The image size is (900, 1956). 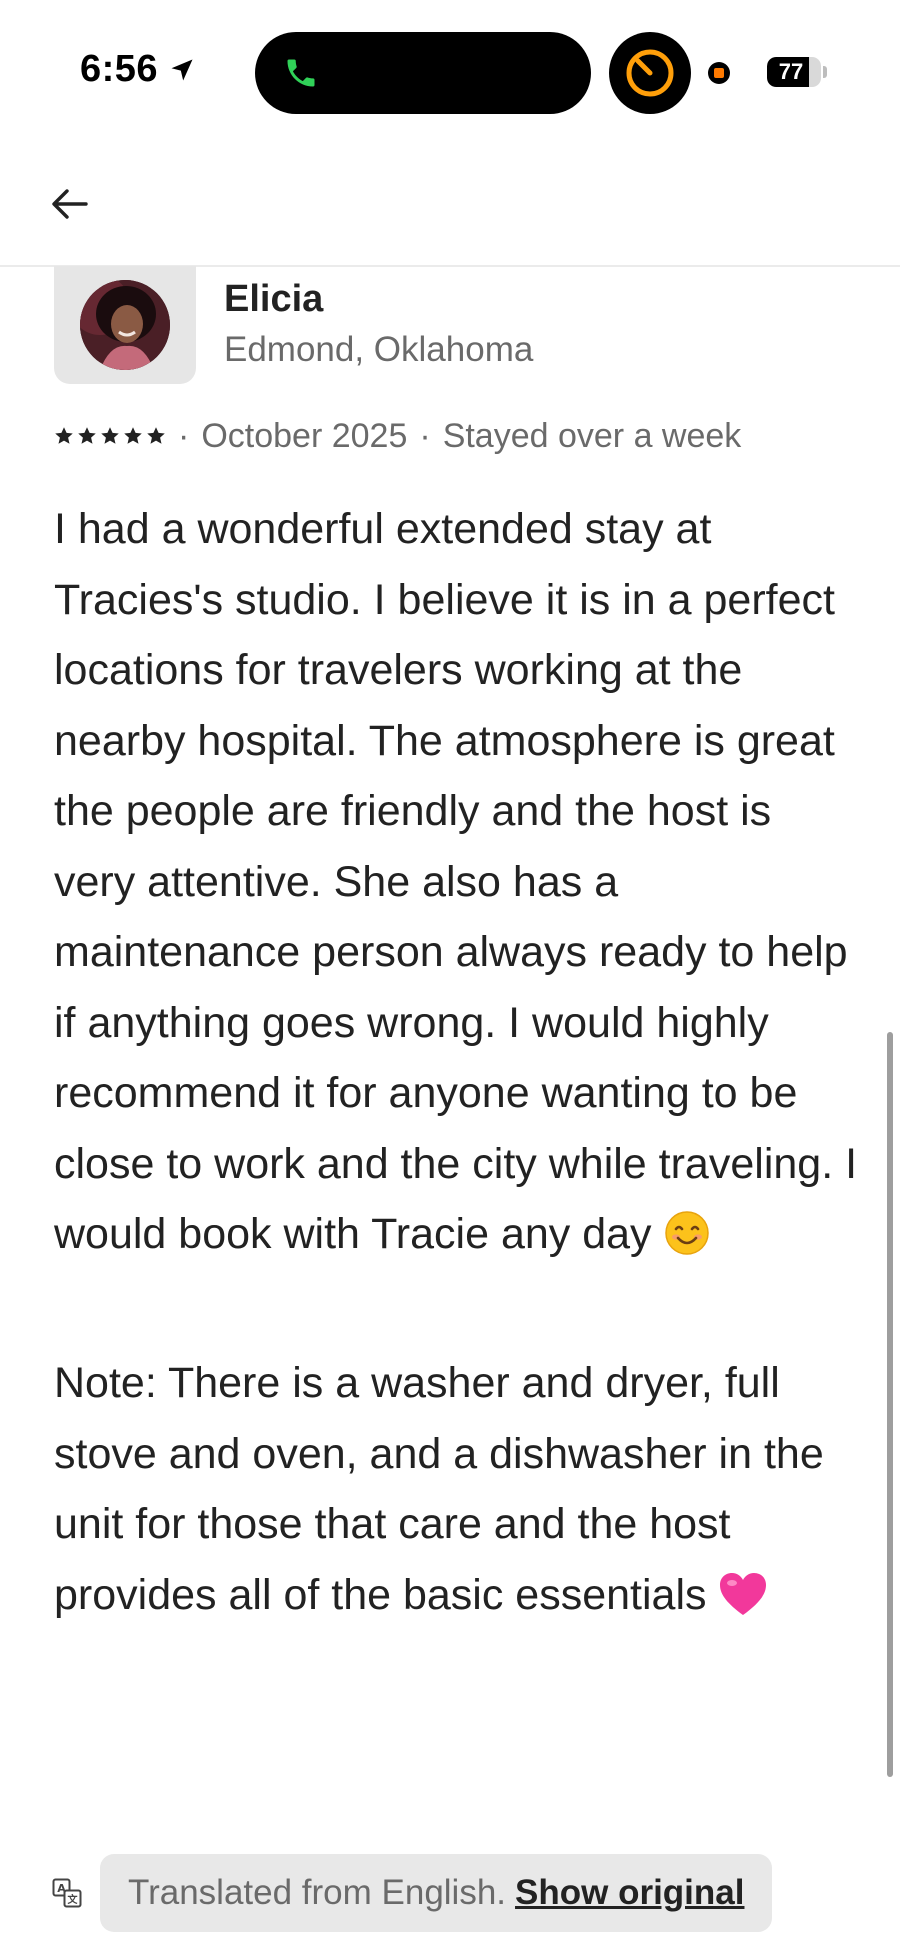 What do you see at coordinates (301, 75) in the screenshot?
I see `phone-call-icon` at bounding box center [301, 75].